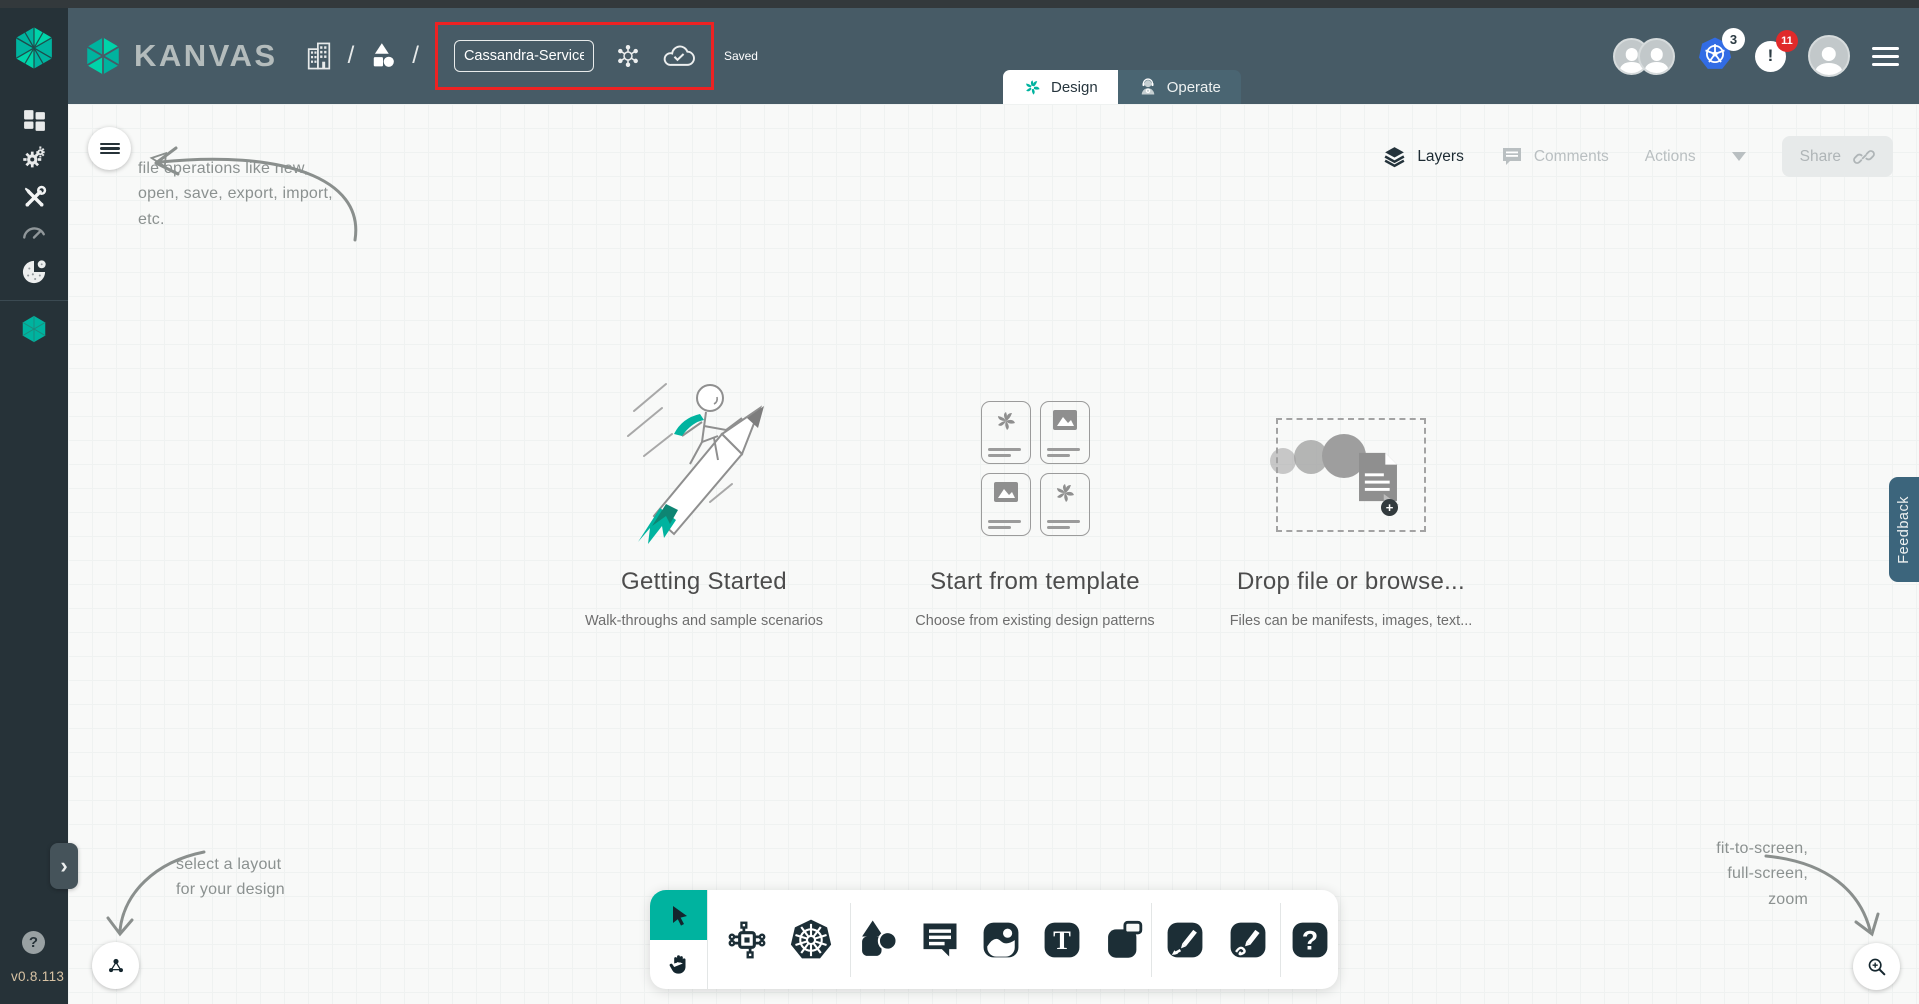 This screenshot has width=1919, height=1004. I want to click on file-menu-button, so click(109, 148).